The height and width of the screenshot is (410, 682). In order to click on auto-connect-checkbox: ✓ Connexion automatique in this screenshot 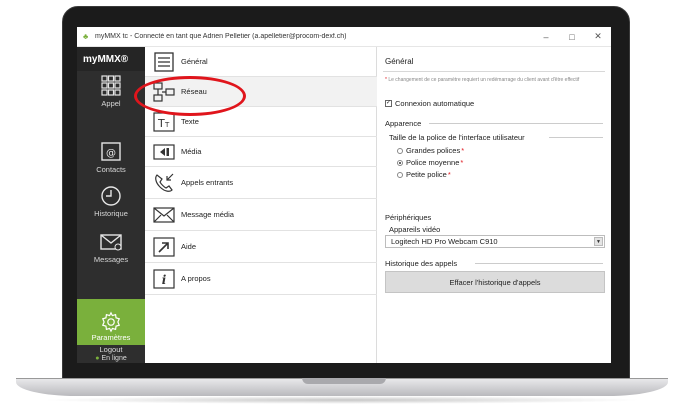, I will do `click(429, 103)`.